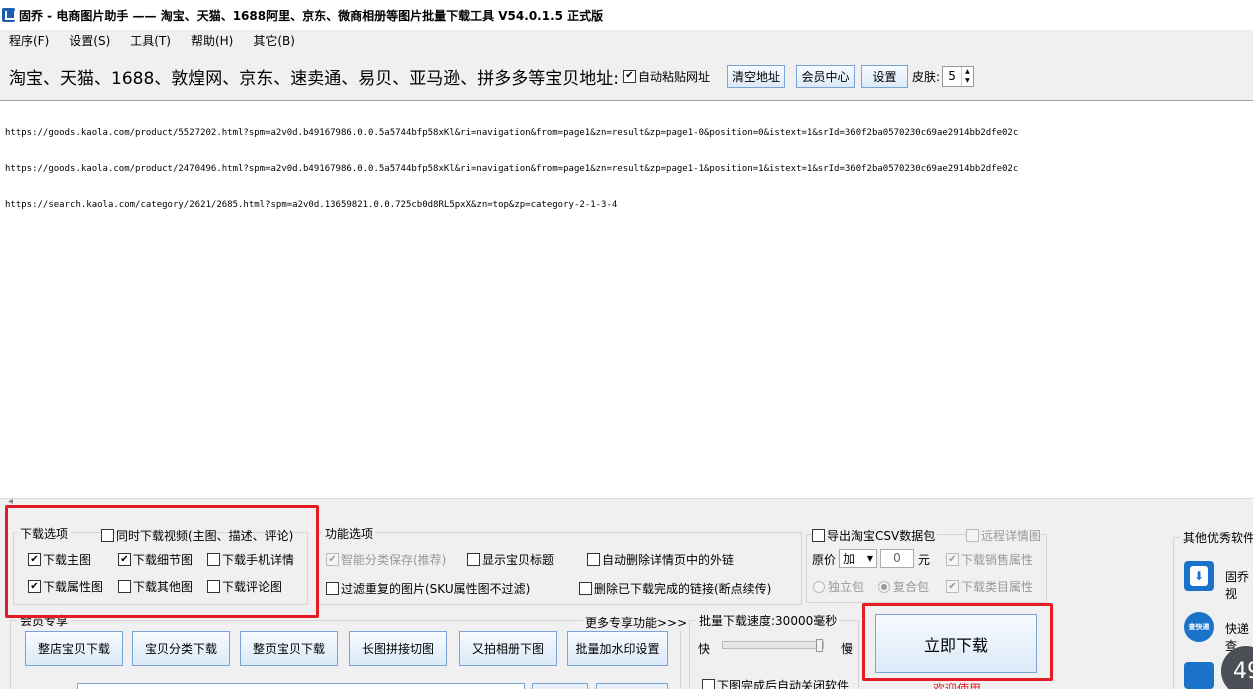 This screenshot has width=1253, height=689. Describe the element at coordinates (314, 78) in the screenshot. I see `address-label: 淘宝、天猫、1688、敦煌网、京东、速卖通、易贝、亚马逊、拼多多等宝贝地址:` at that location.